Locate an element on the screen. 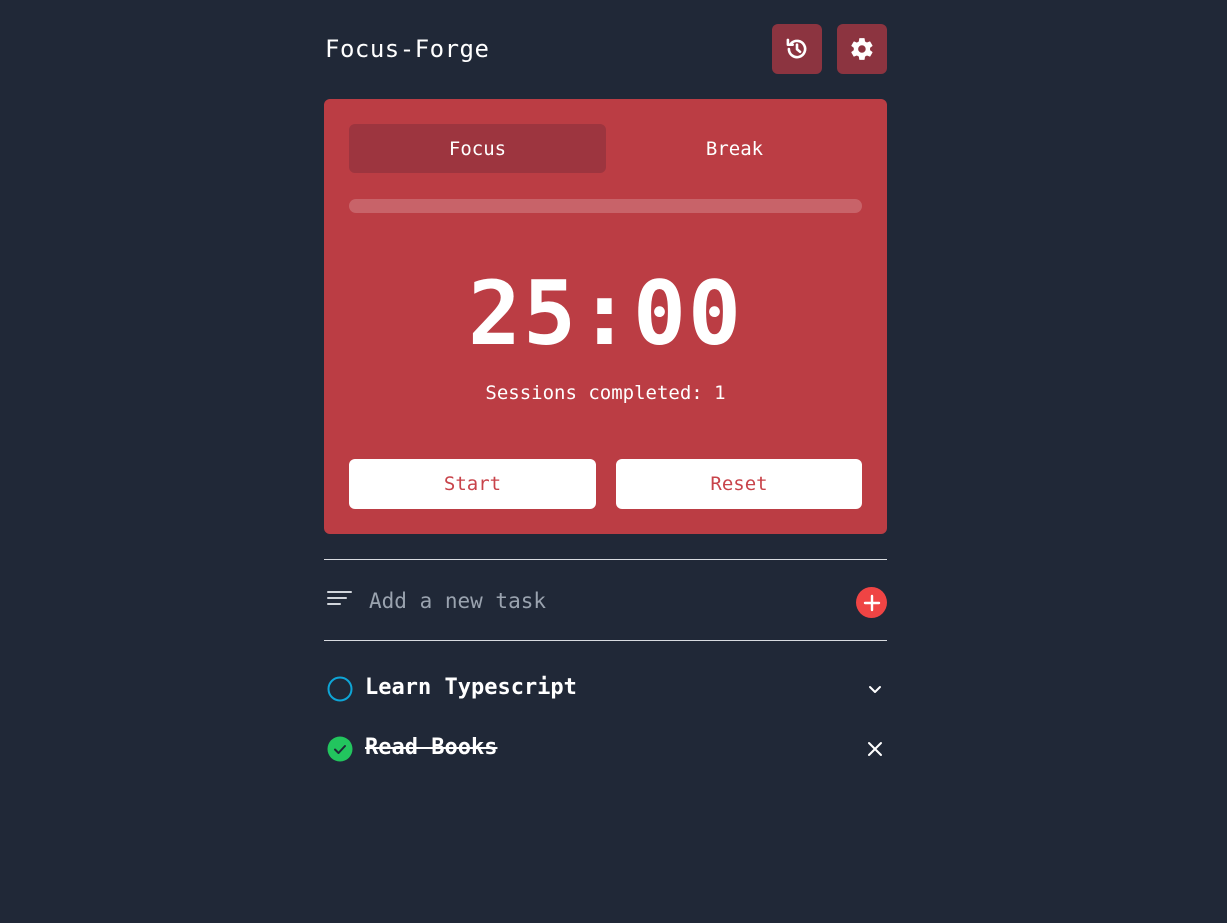 This screenshot has height=923, width=1227. close-icon is located at coordinates (875, 749).